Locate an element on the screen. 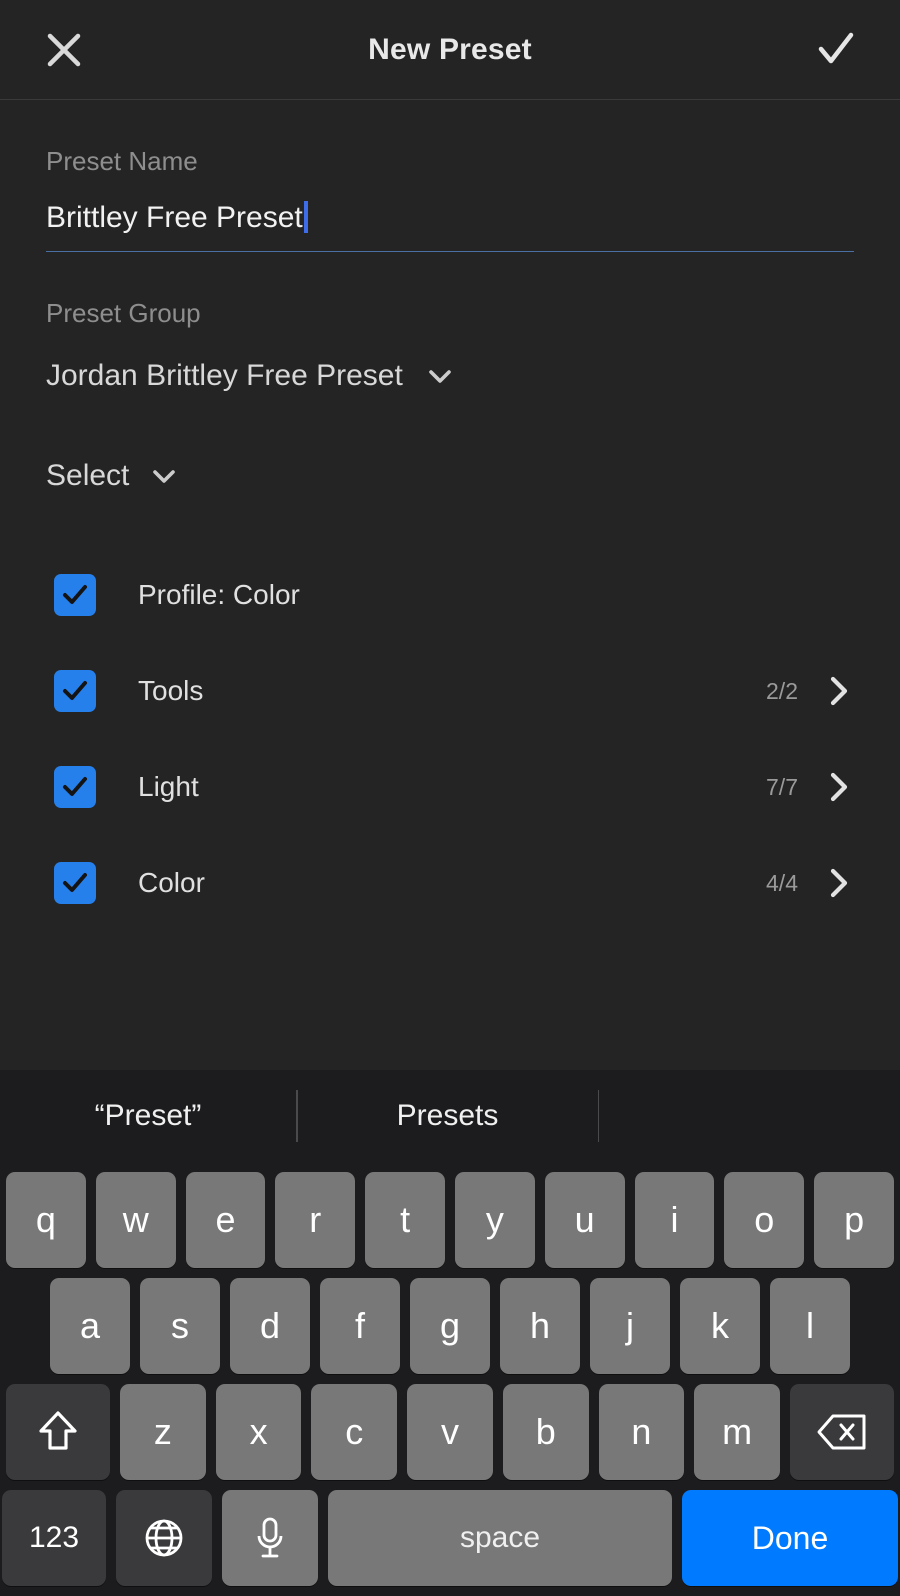 The height and width of the screenshot is (1596, 900). key-o: o is located at coordinates (764, 1220).